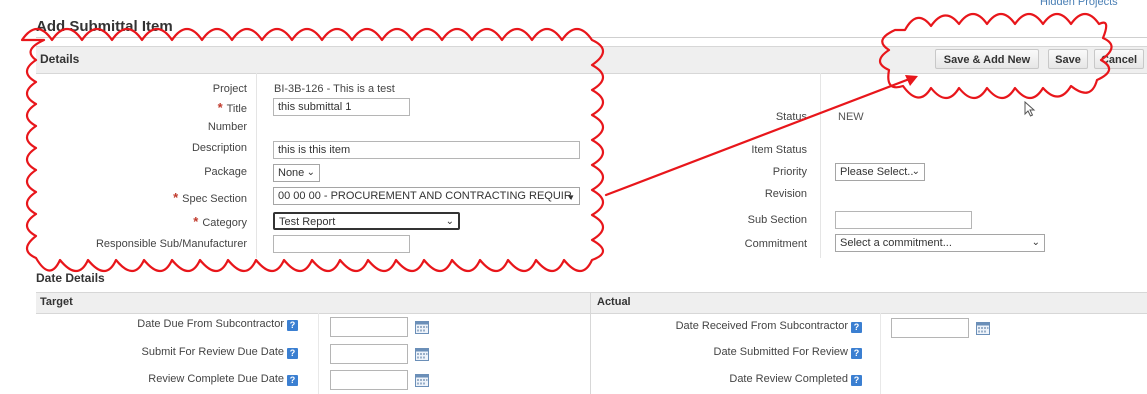  Describe the element at coordinates (60, 59) in the screenshot. I see `details-section-title: Details` at that location.